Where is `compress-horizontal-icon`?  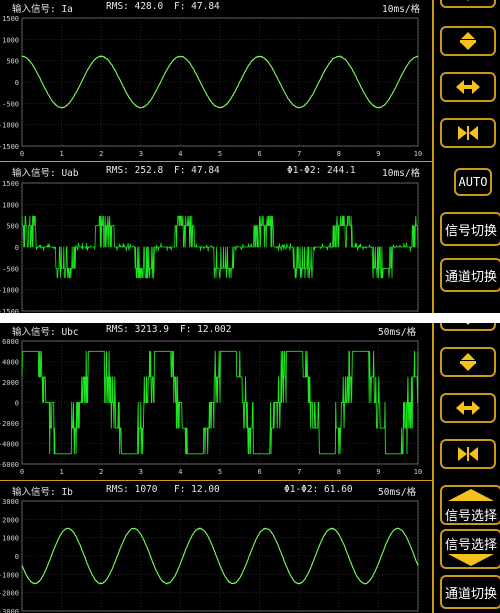 compress-horizontal-icon is located at coordinates (468, 133).